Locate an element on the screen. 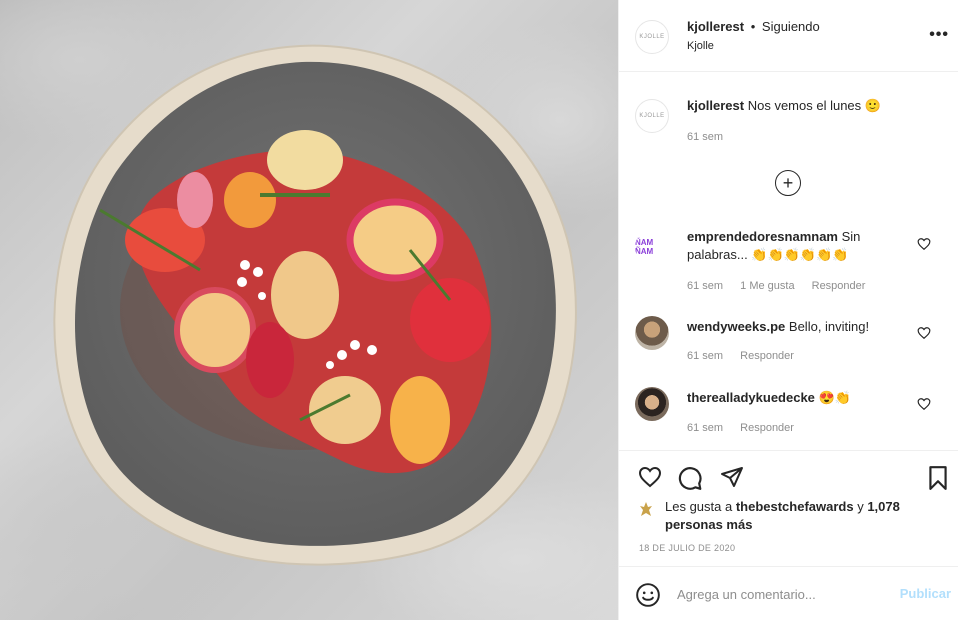  add-comment-bar: Publicar is located at coordinates (788, 593).